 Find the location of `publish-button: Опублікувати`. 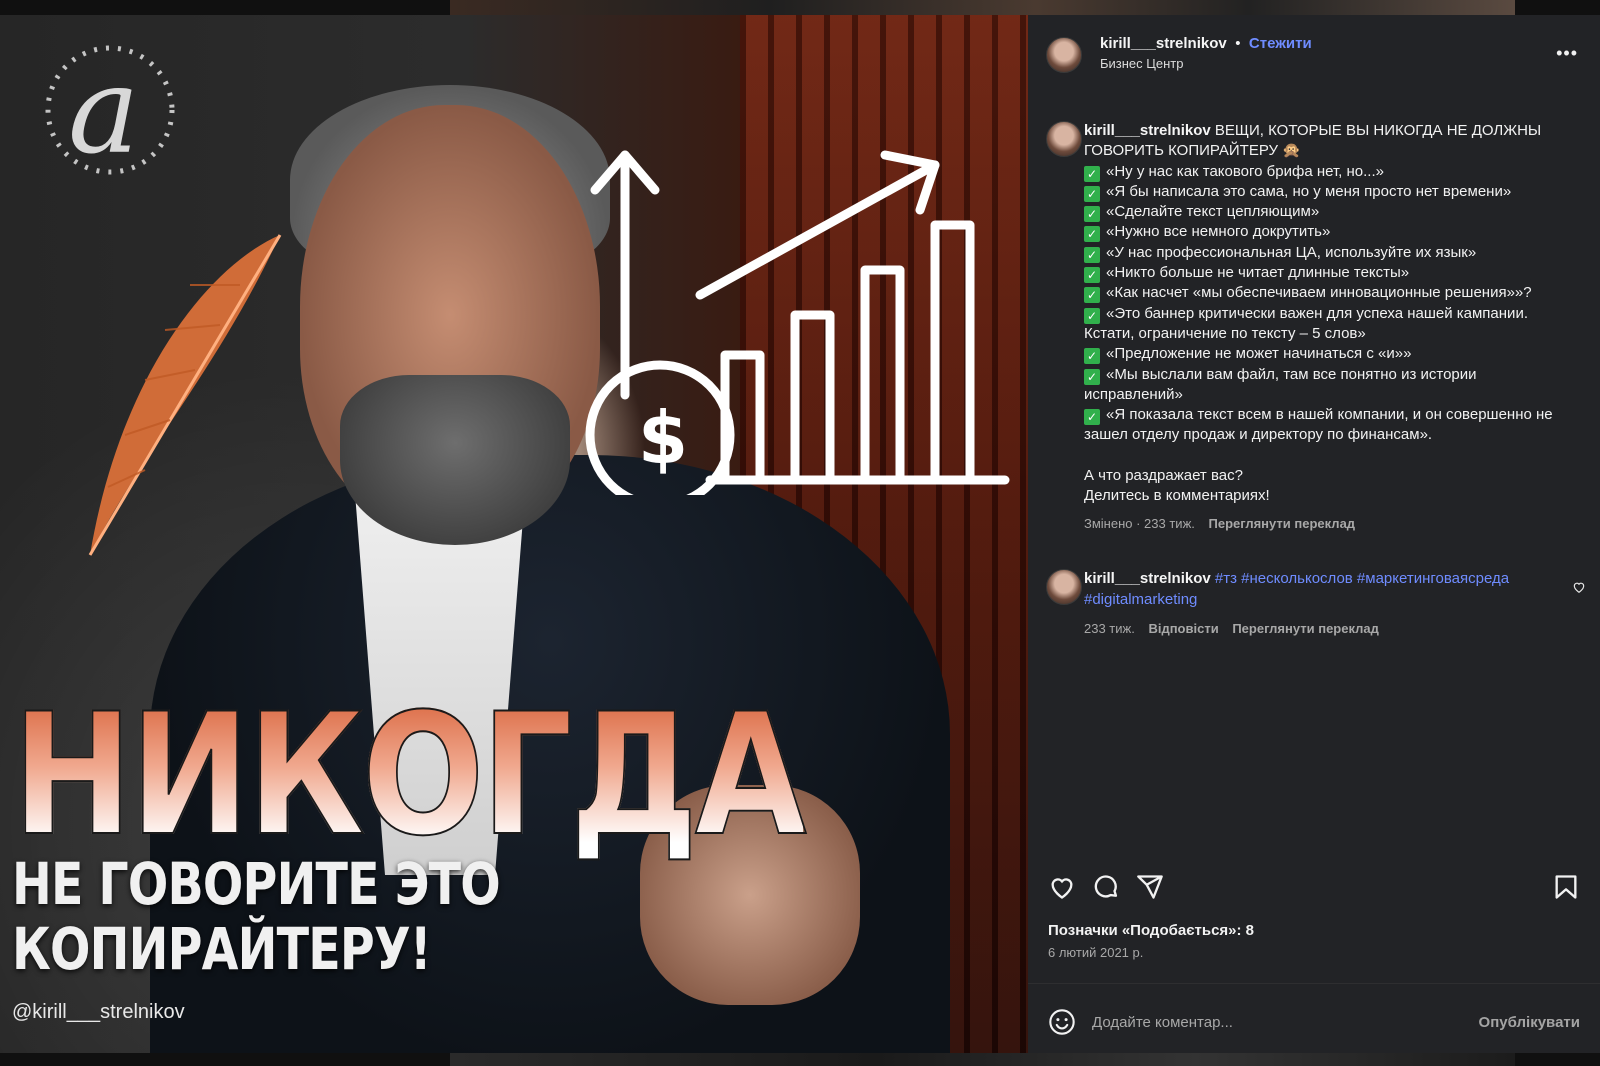

publish-button: Опублікувати is located at coordinates (1529, 1022).